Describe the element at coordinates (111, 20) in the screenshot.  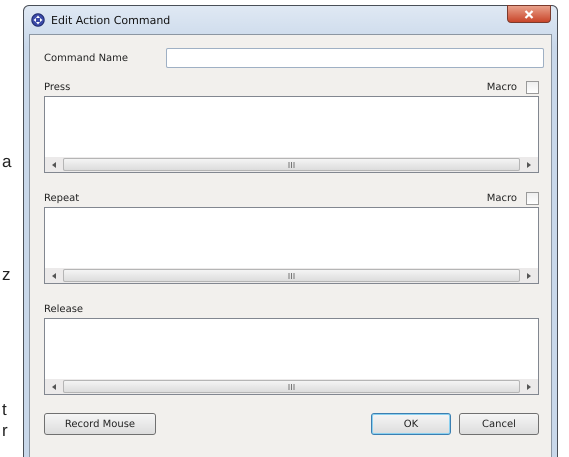
I see `window-title: Edit Action Command` at that location.